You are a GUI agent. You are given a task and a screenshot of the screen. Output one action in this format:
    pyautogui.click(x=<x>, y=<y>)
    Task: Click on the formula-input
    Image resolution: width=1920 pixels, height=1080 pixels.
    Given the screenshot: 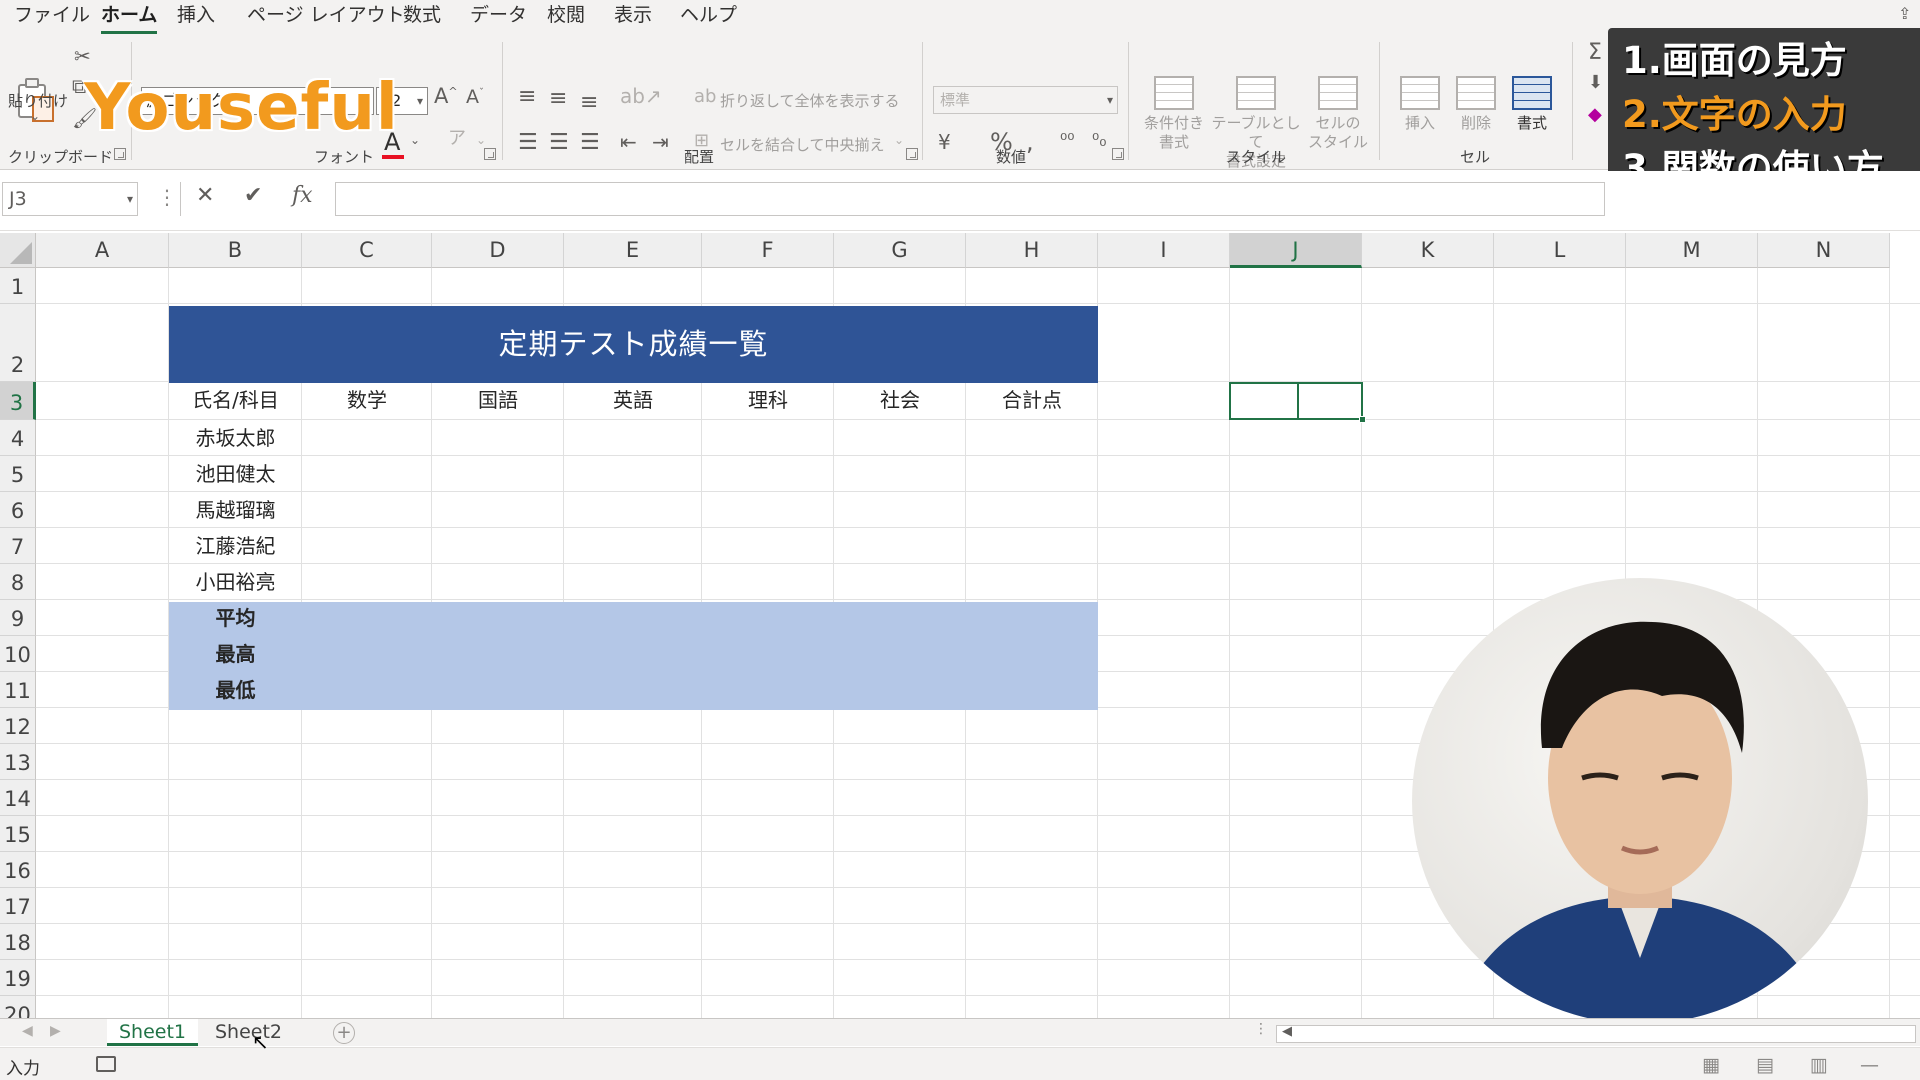 What is the action you would take?
    pyautogui.click(x=970, y=199)
    